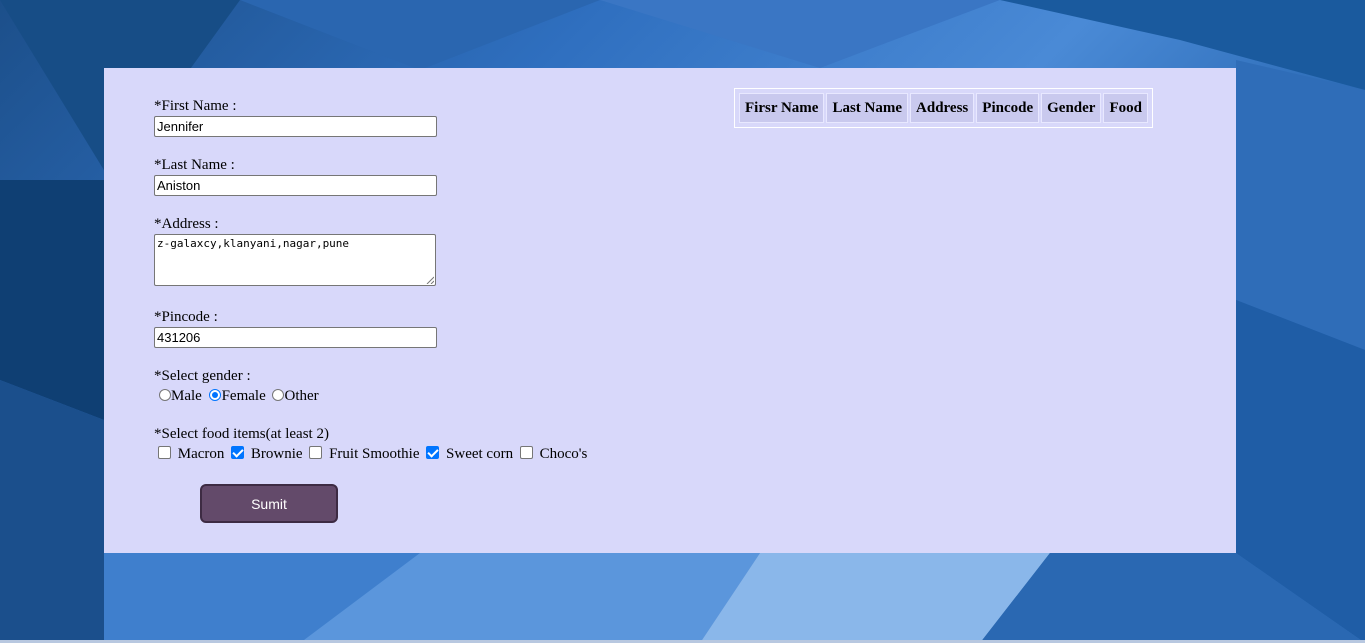 This screenshot has width=1365, height=643. What do you see at coordinates (276, 454) in the screenshot?
I see `food-brownie-label: Brownie` at bounding box center [276, 454].